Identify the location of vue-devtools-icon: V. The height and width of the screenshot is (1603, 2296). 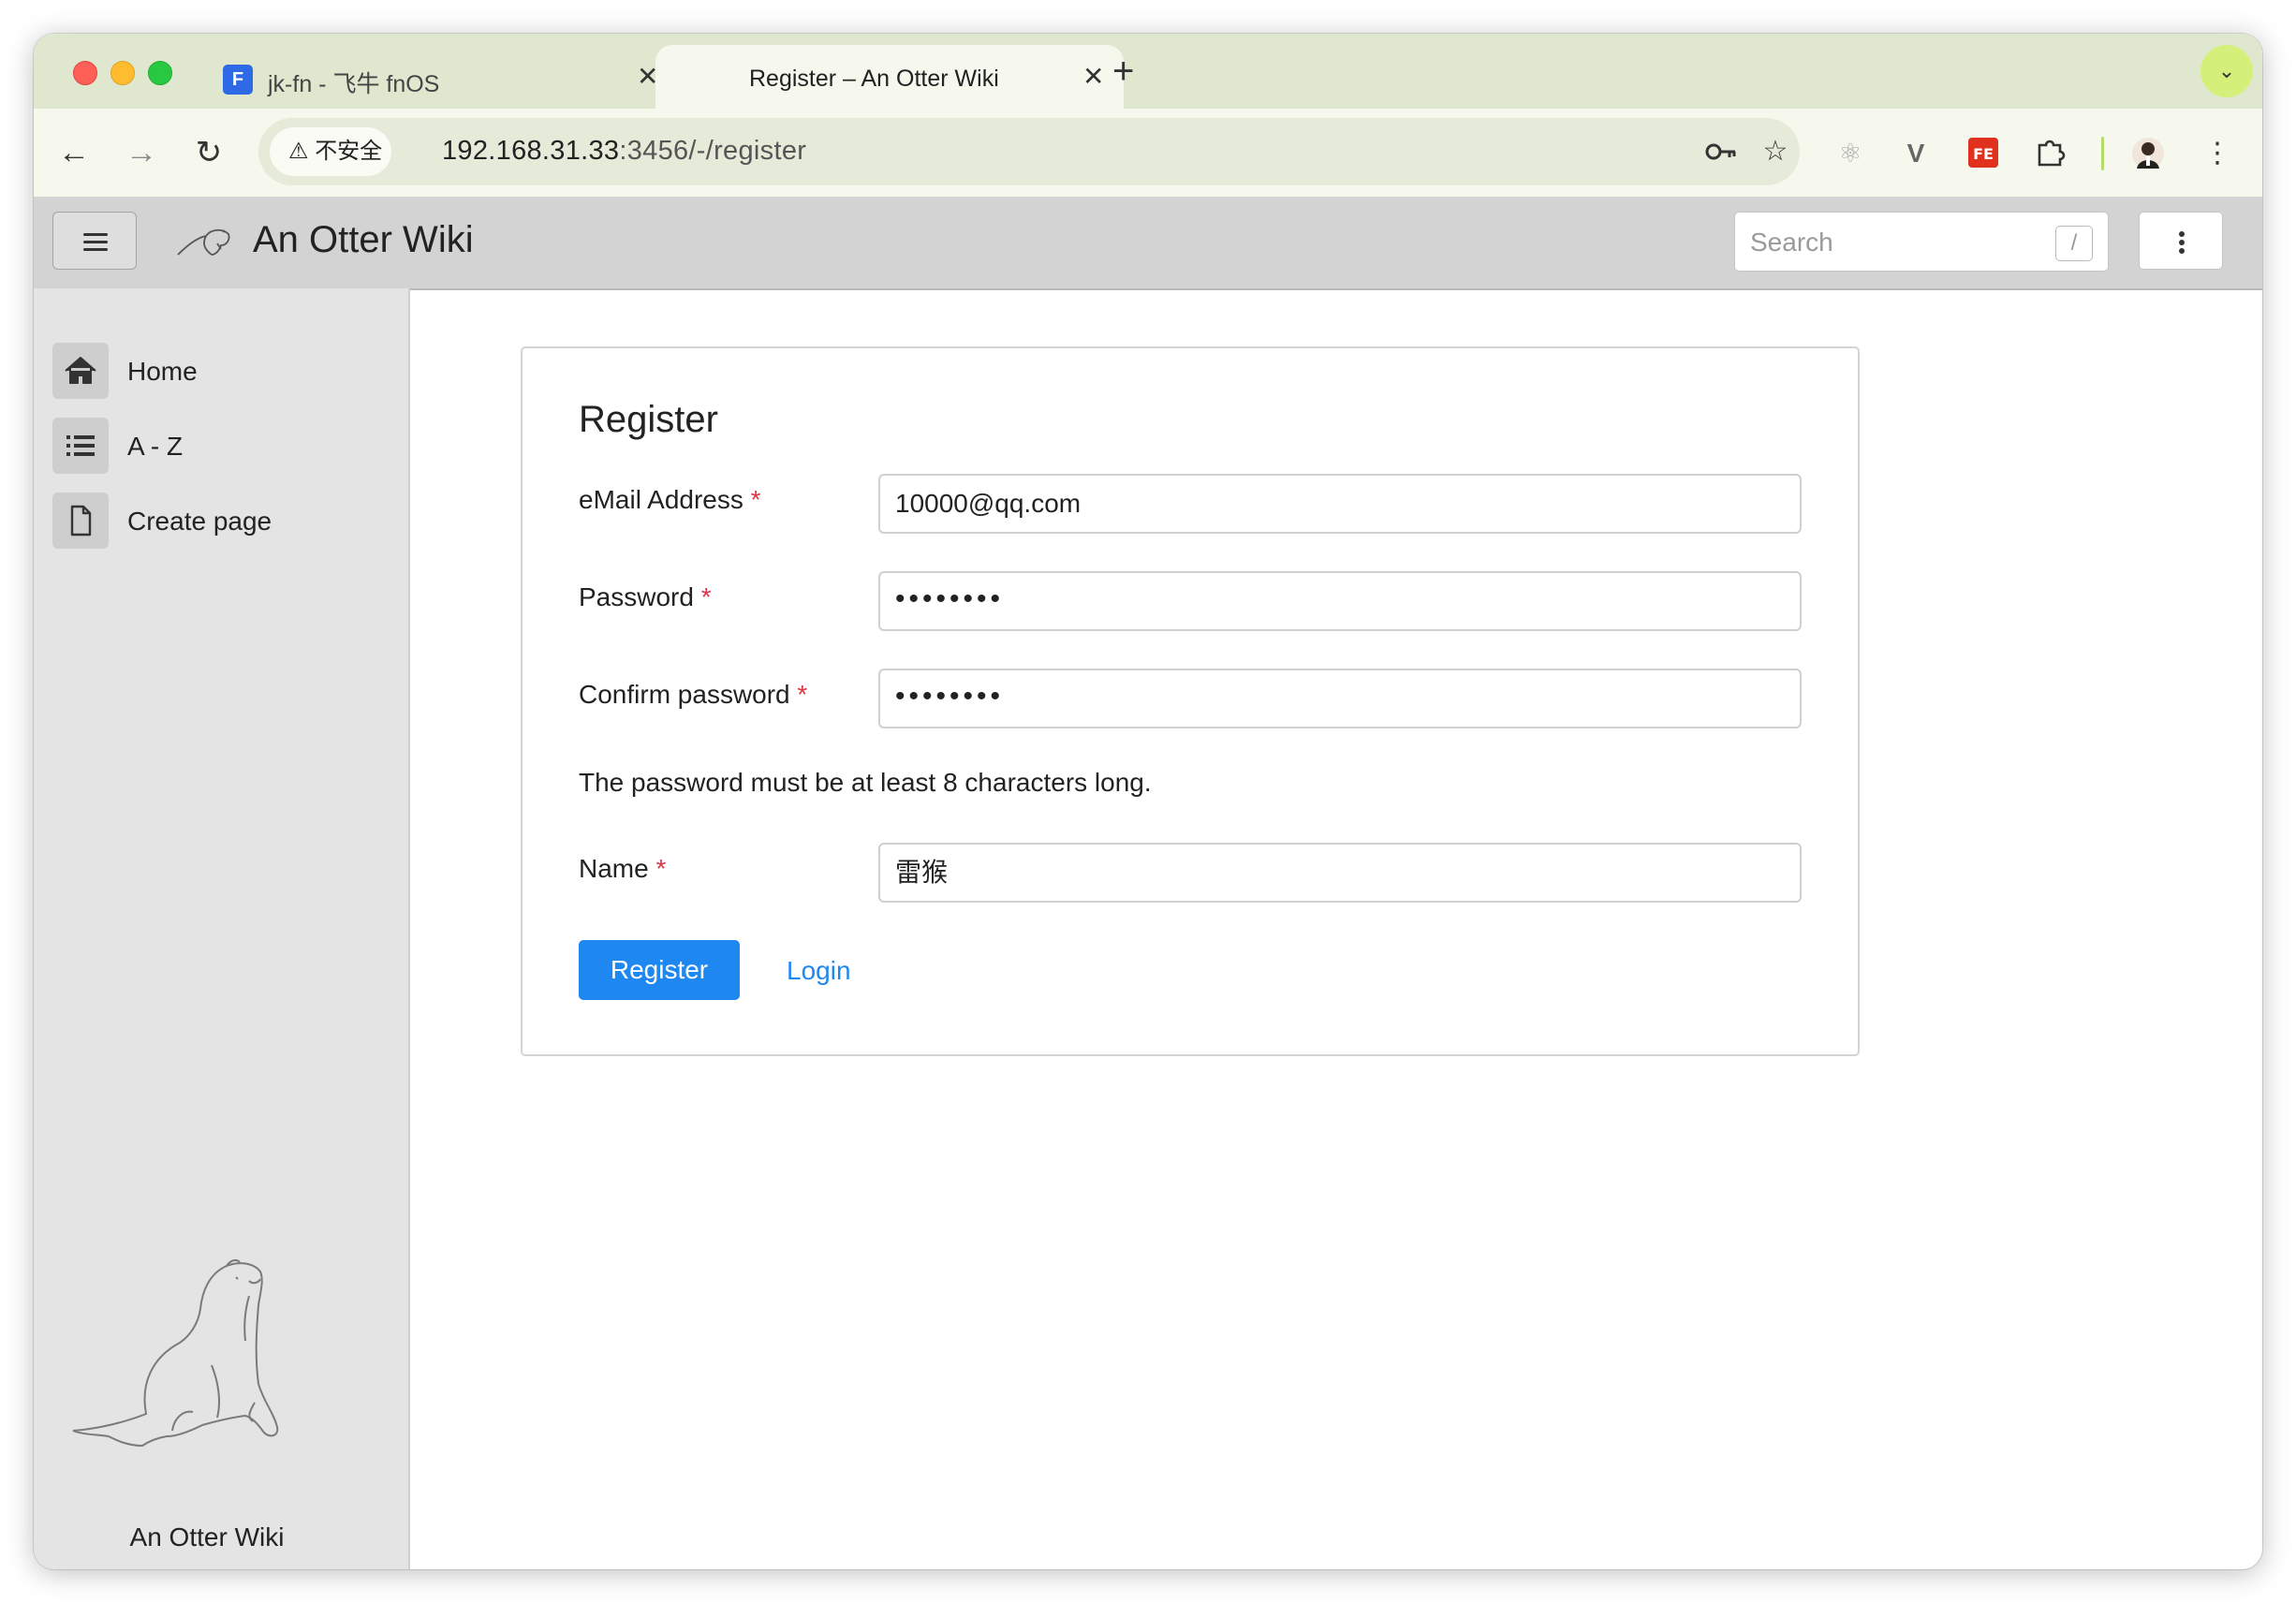
(1916, 153).